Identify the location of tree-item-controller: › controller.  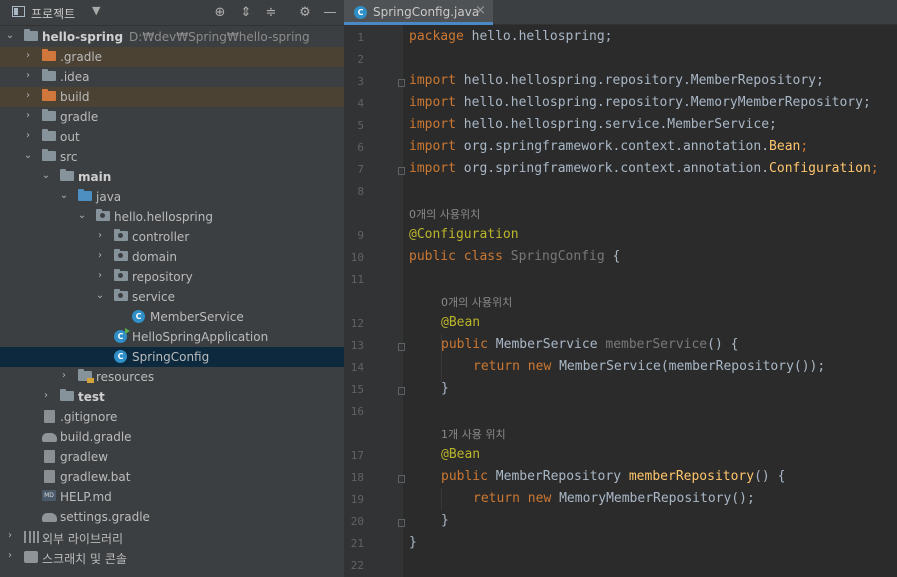
(172, 237).